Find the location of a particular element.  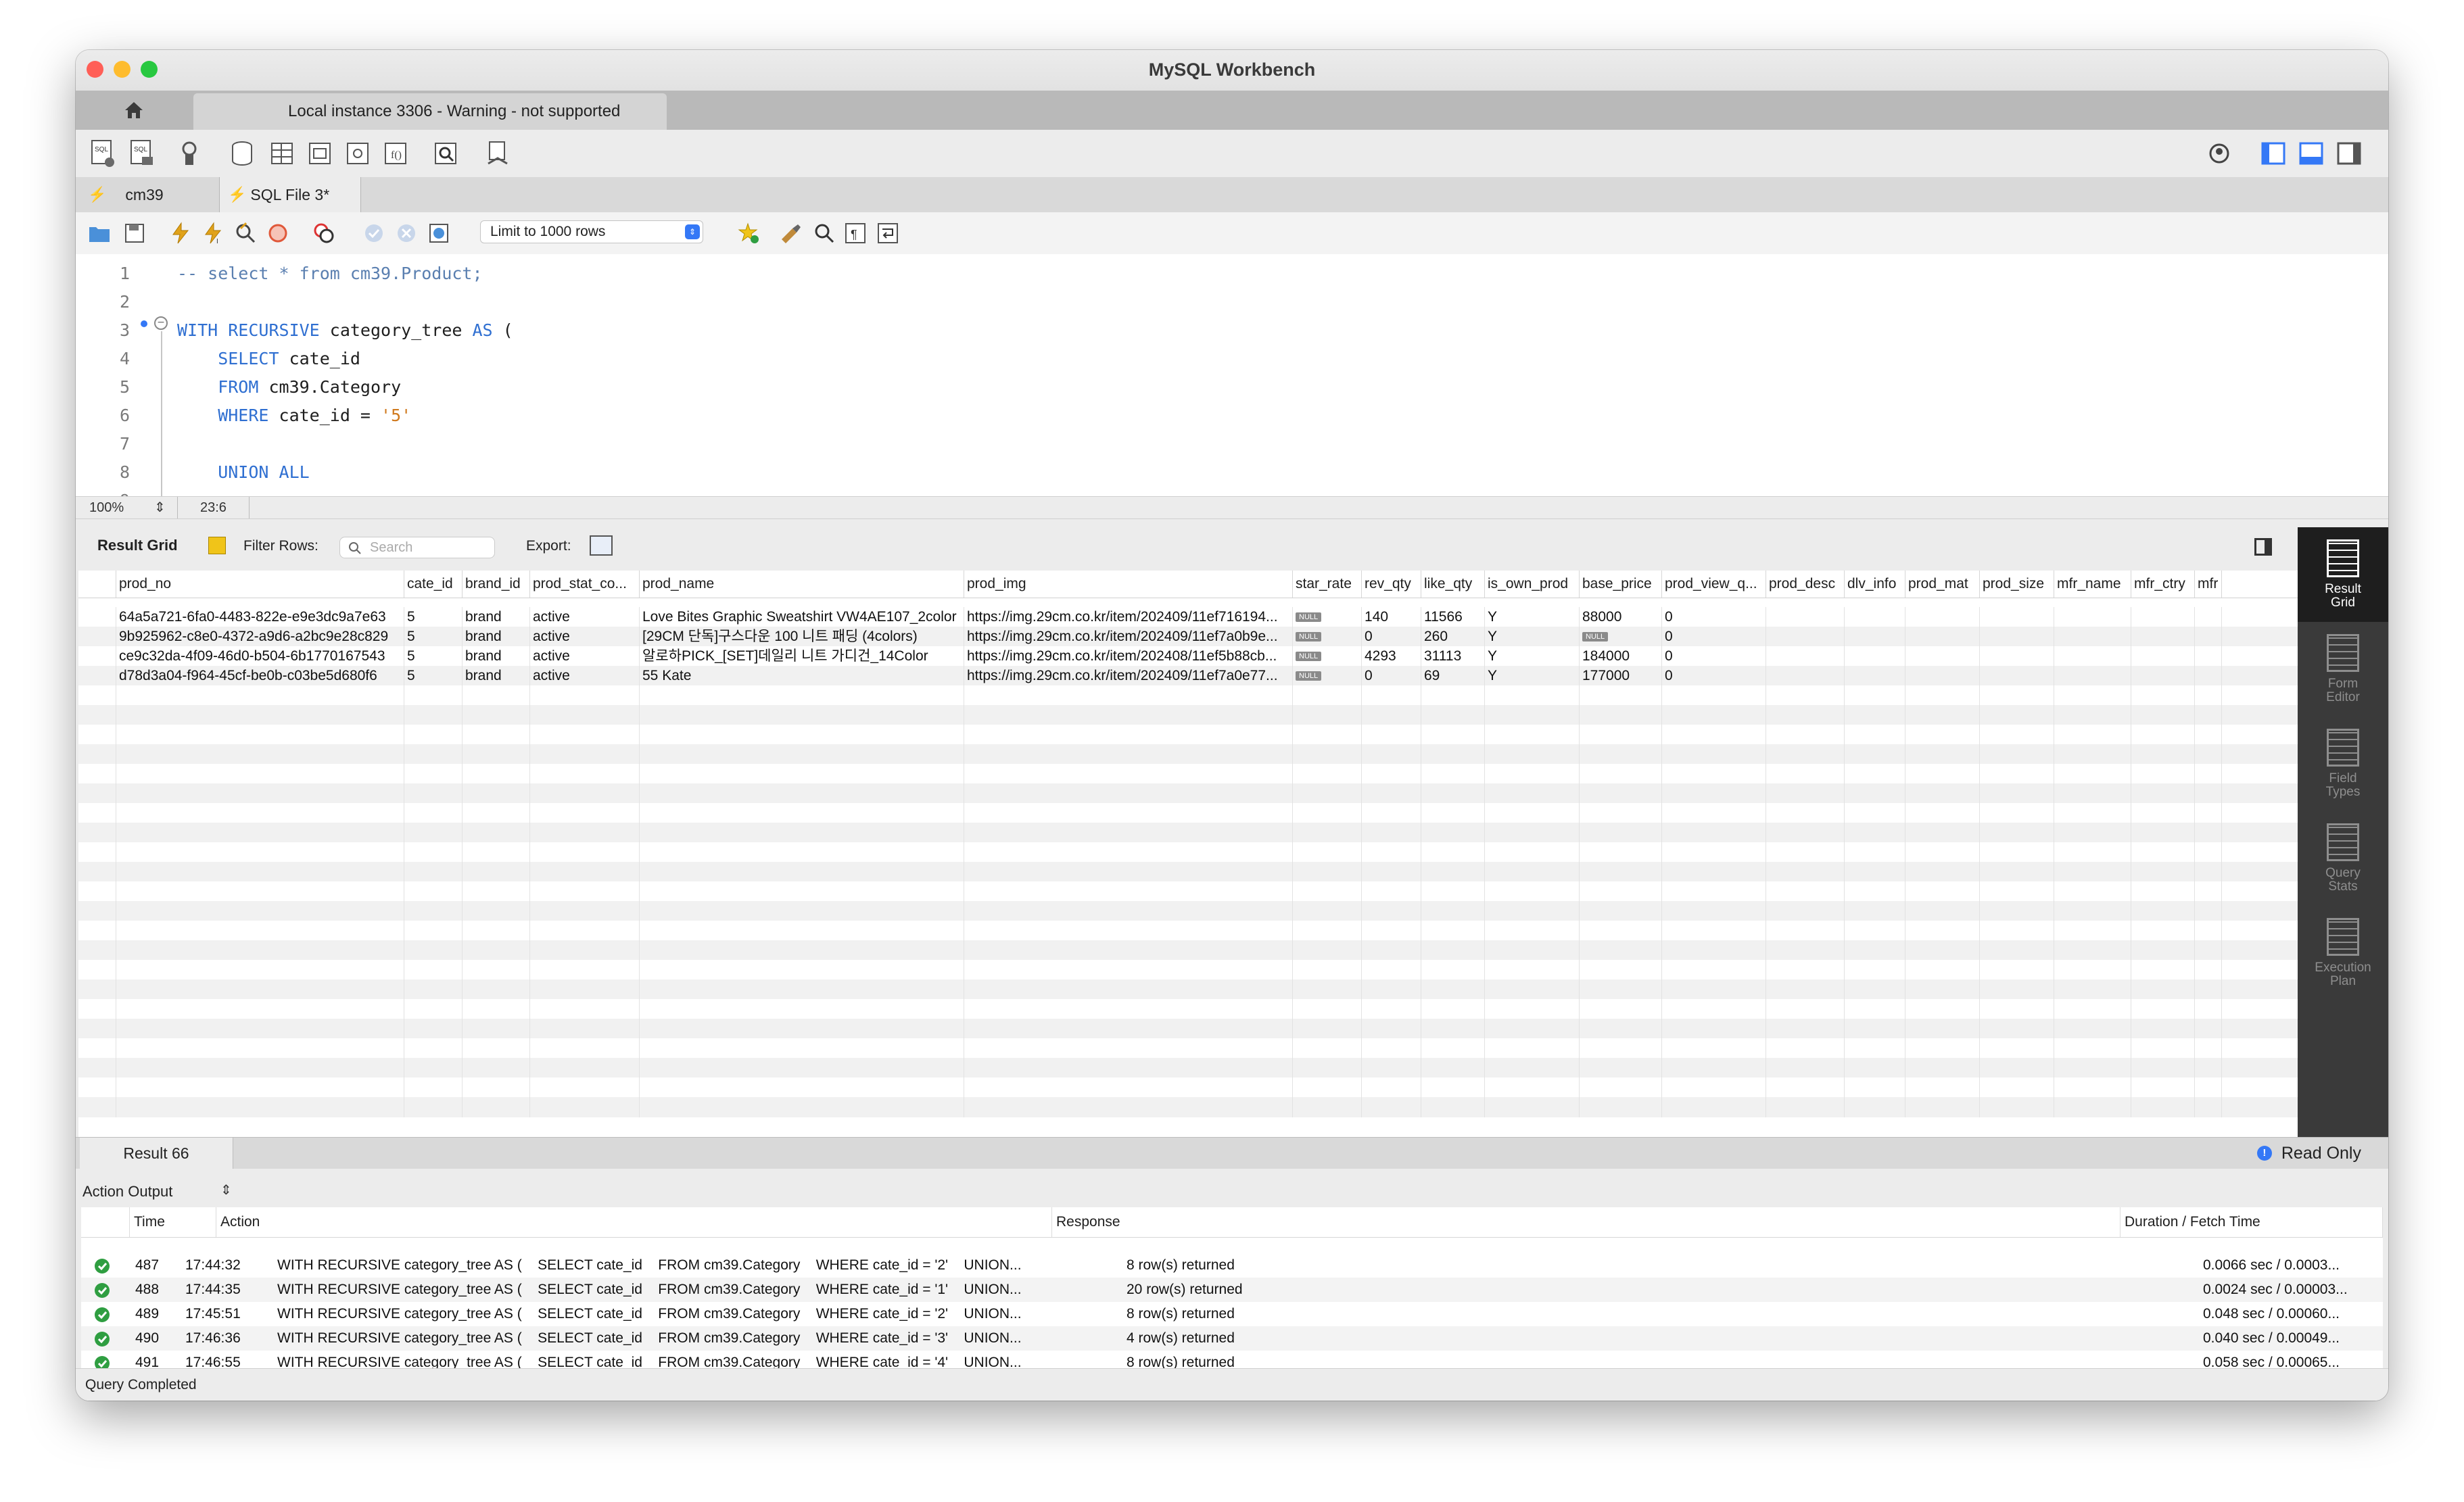

table-cell: brand is located at coordinates (497, 676).